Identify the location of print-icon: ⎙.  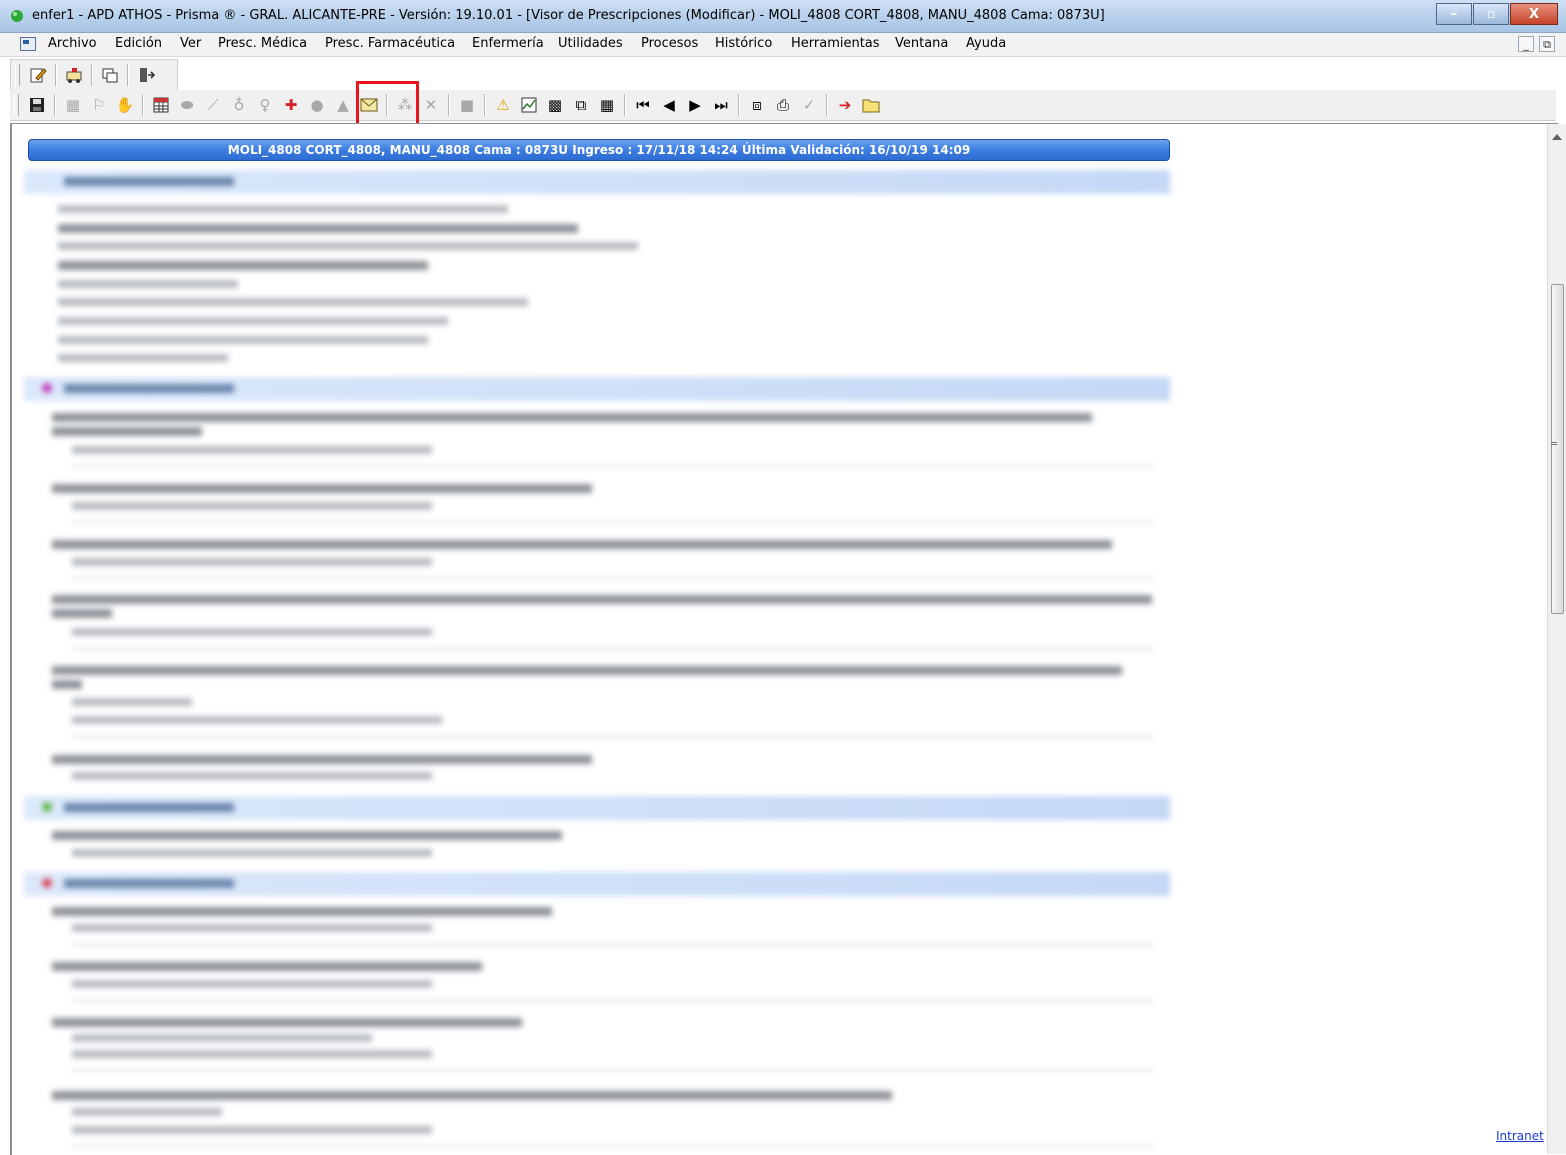
(783, 105).